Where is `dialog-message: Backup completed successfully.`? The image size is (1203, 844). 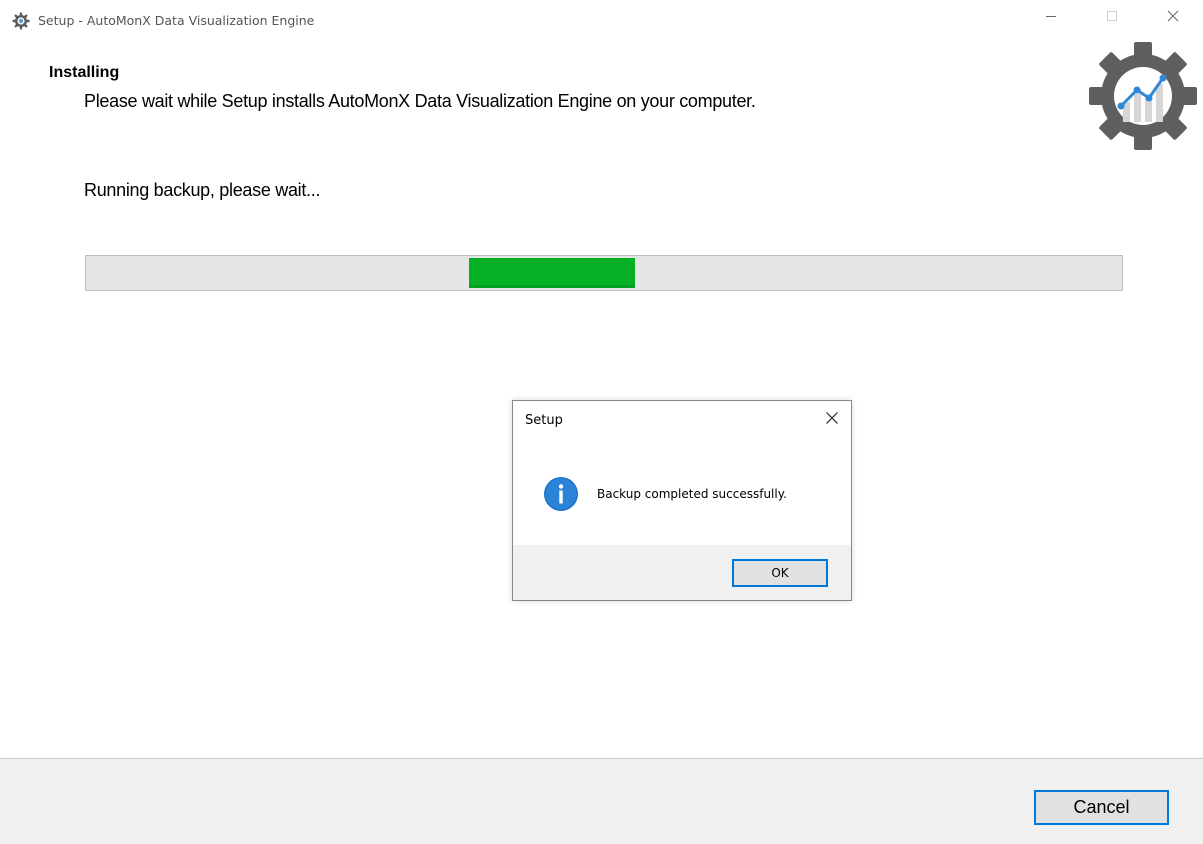 dialog-message: Backup completed successfully. is located at coordinates (692, 494).